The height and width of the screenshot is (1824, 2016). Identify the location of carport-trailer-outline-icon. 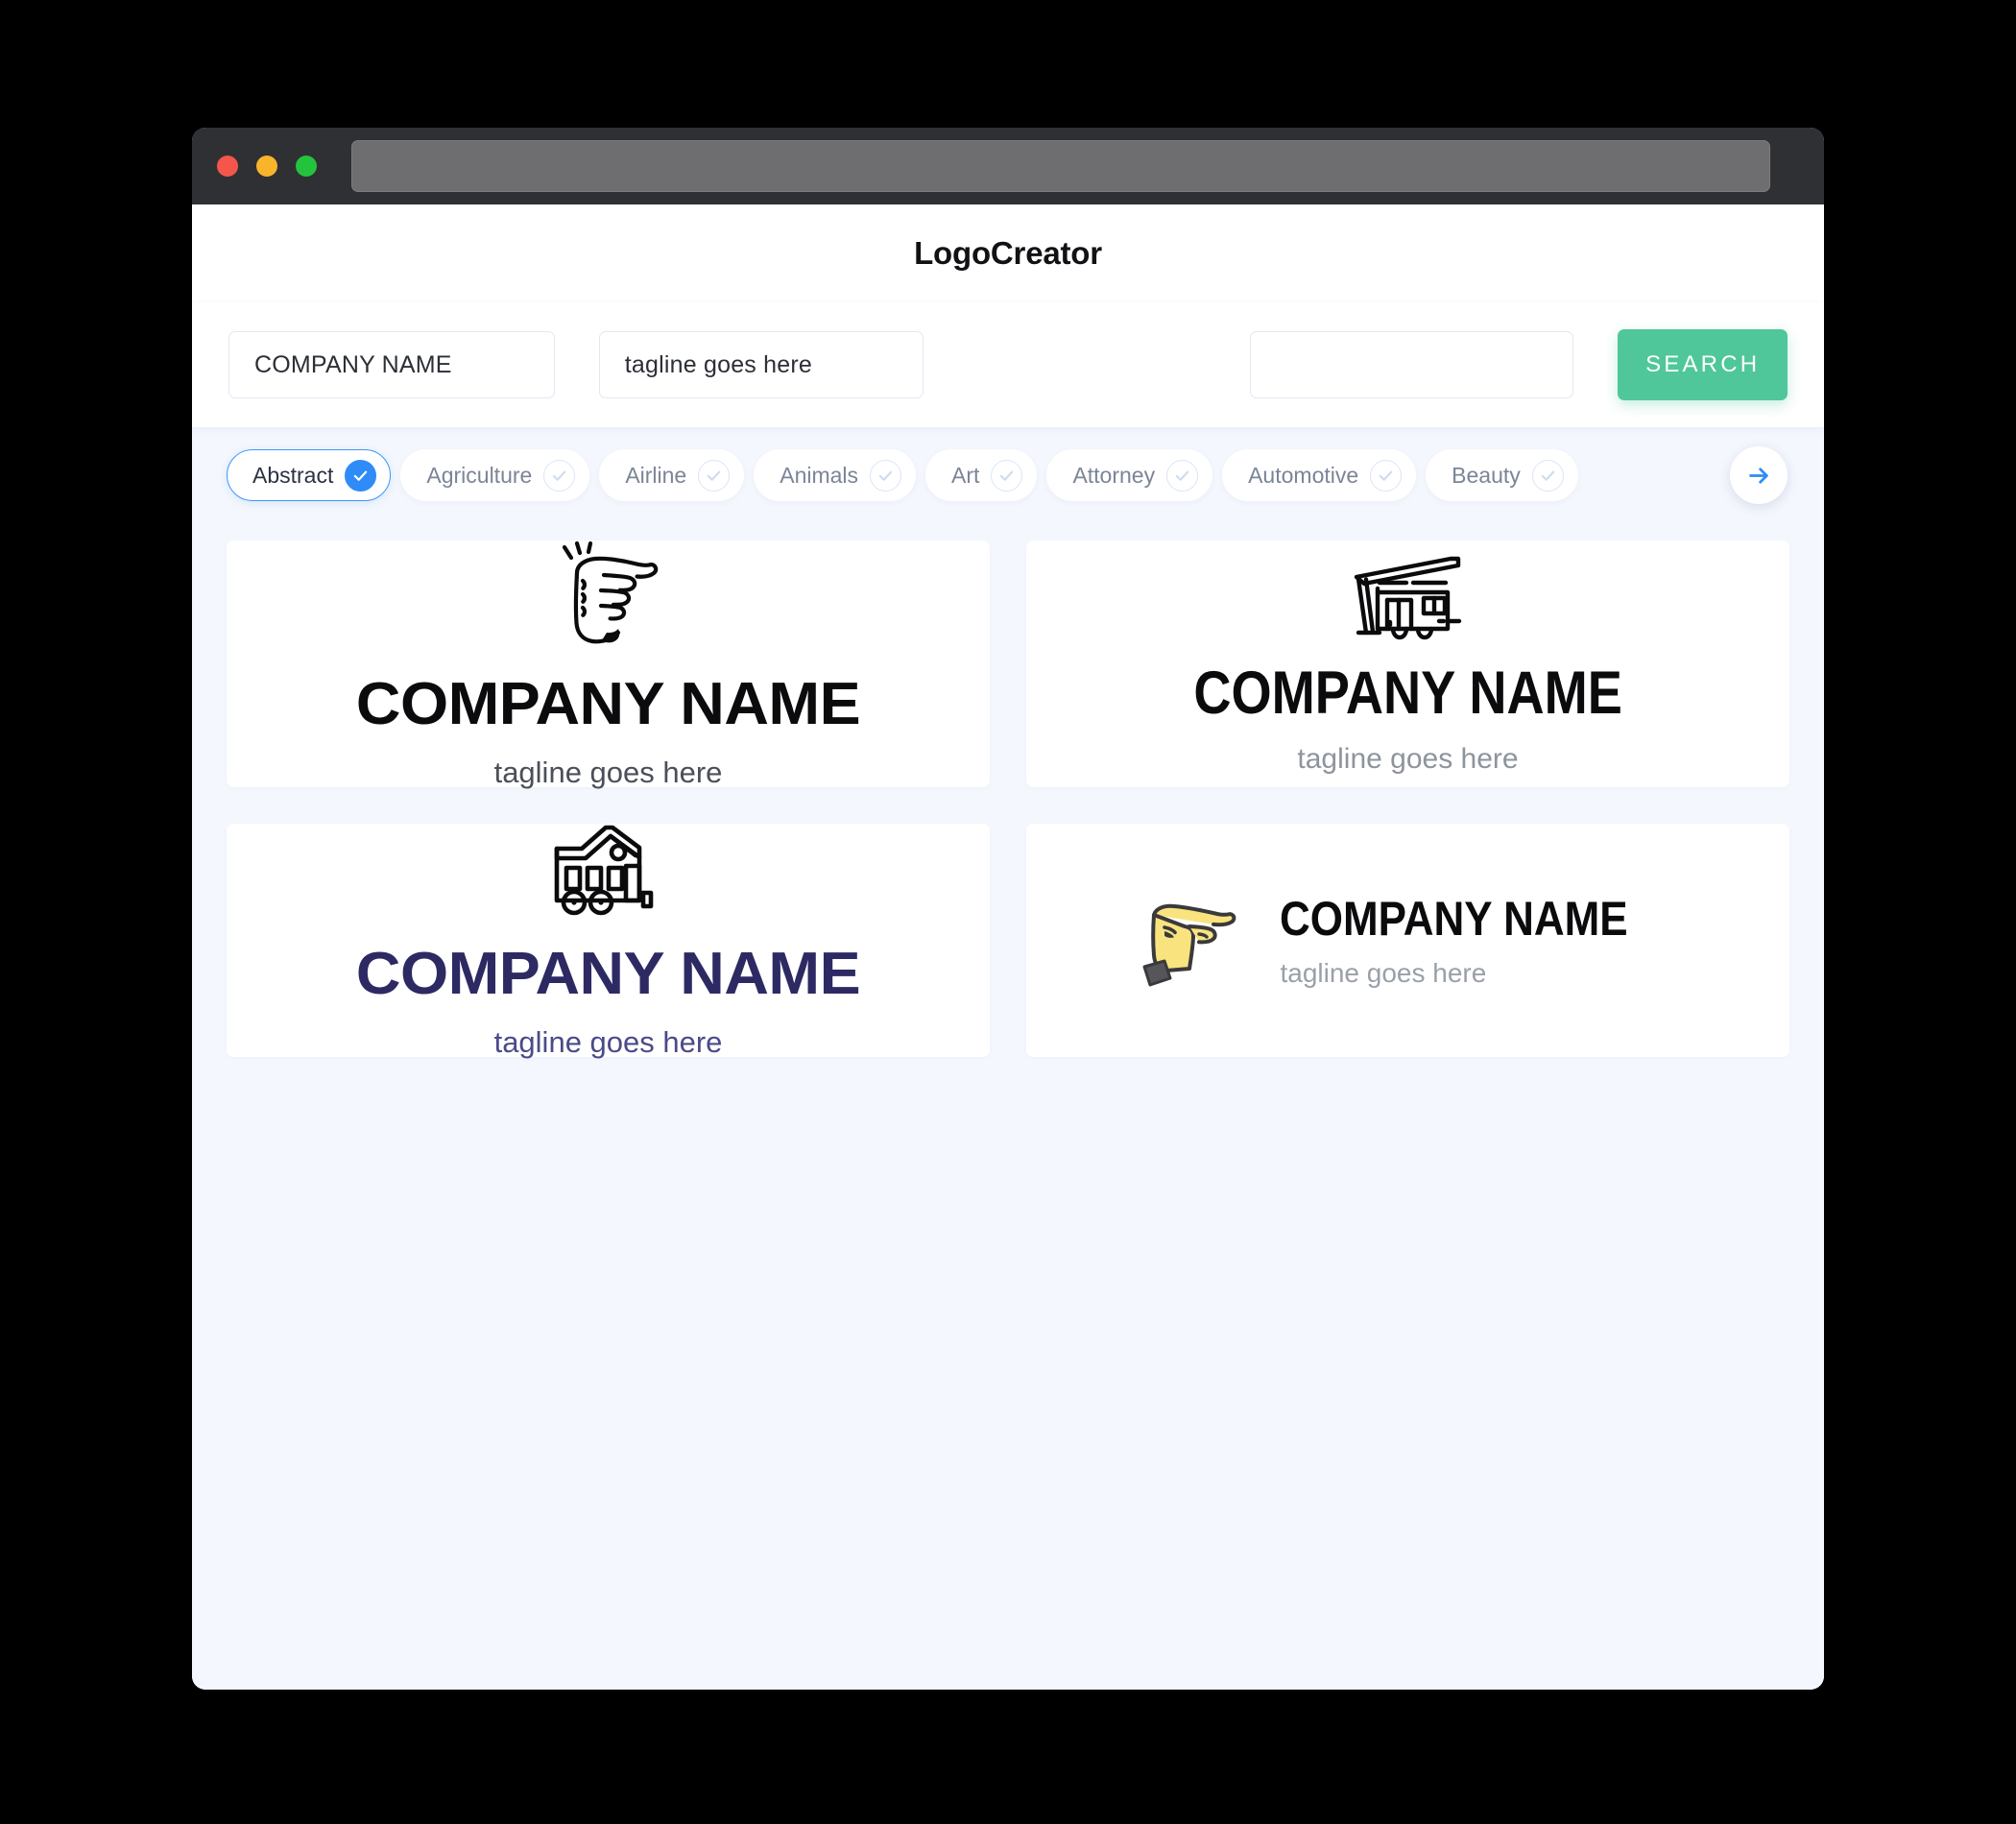
(1408, 598).